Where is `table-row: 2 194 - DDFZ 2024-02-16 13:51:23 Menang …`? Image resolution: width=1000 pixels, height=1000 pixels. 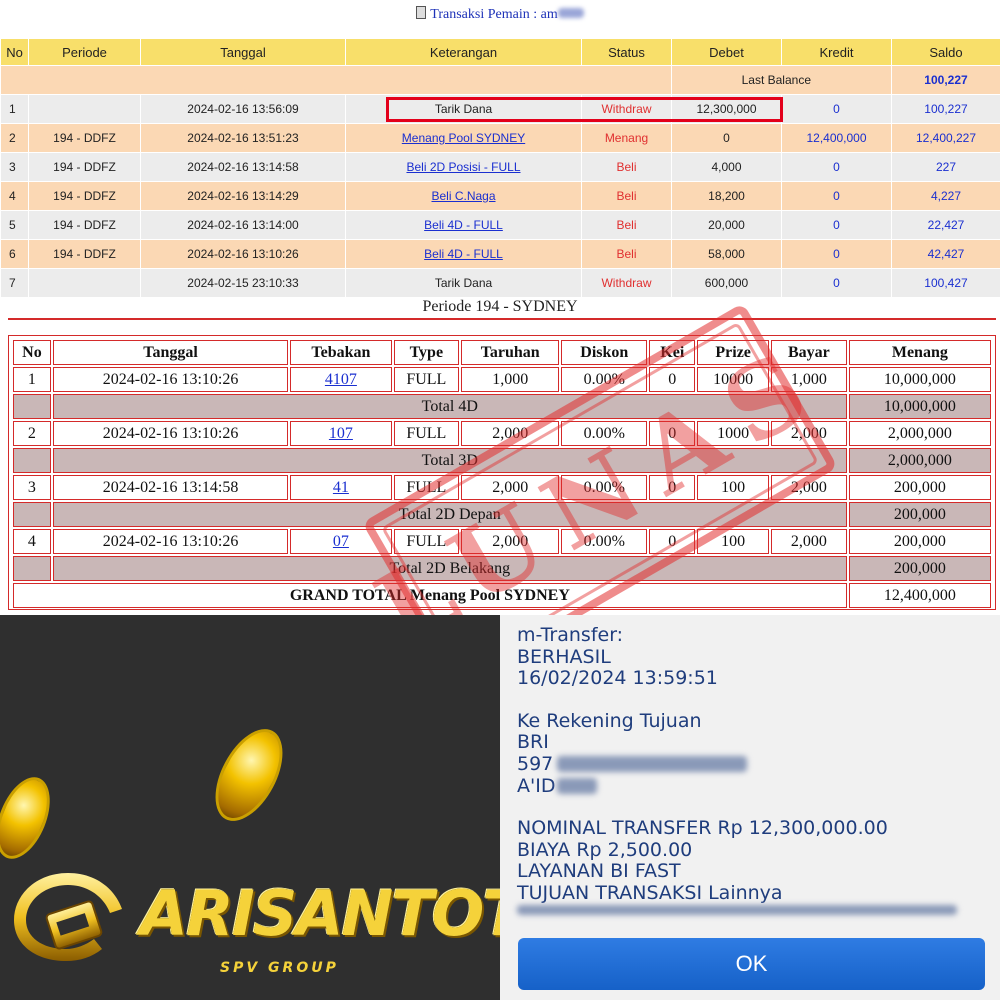 table-row: 2 194 - DDFZ 2024-02-16 13:51:23 Menang … is located at coordinates (500, 138).